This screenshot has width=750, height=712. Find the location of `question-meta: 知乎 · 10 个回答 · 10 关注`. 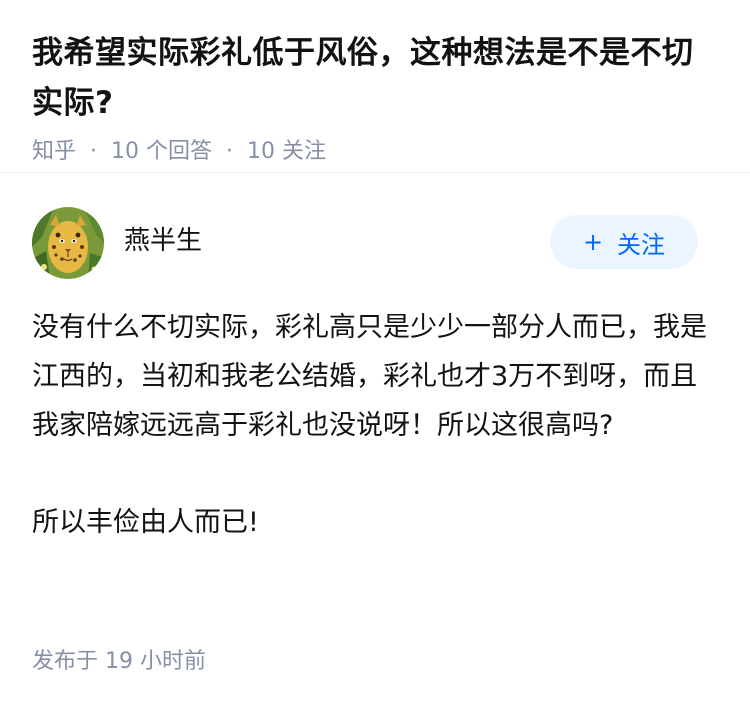

question-meta: 知乎 · 10 个回答 · 10 关注 is located at coordinates (375, 152).